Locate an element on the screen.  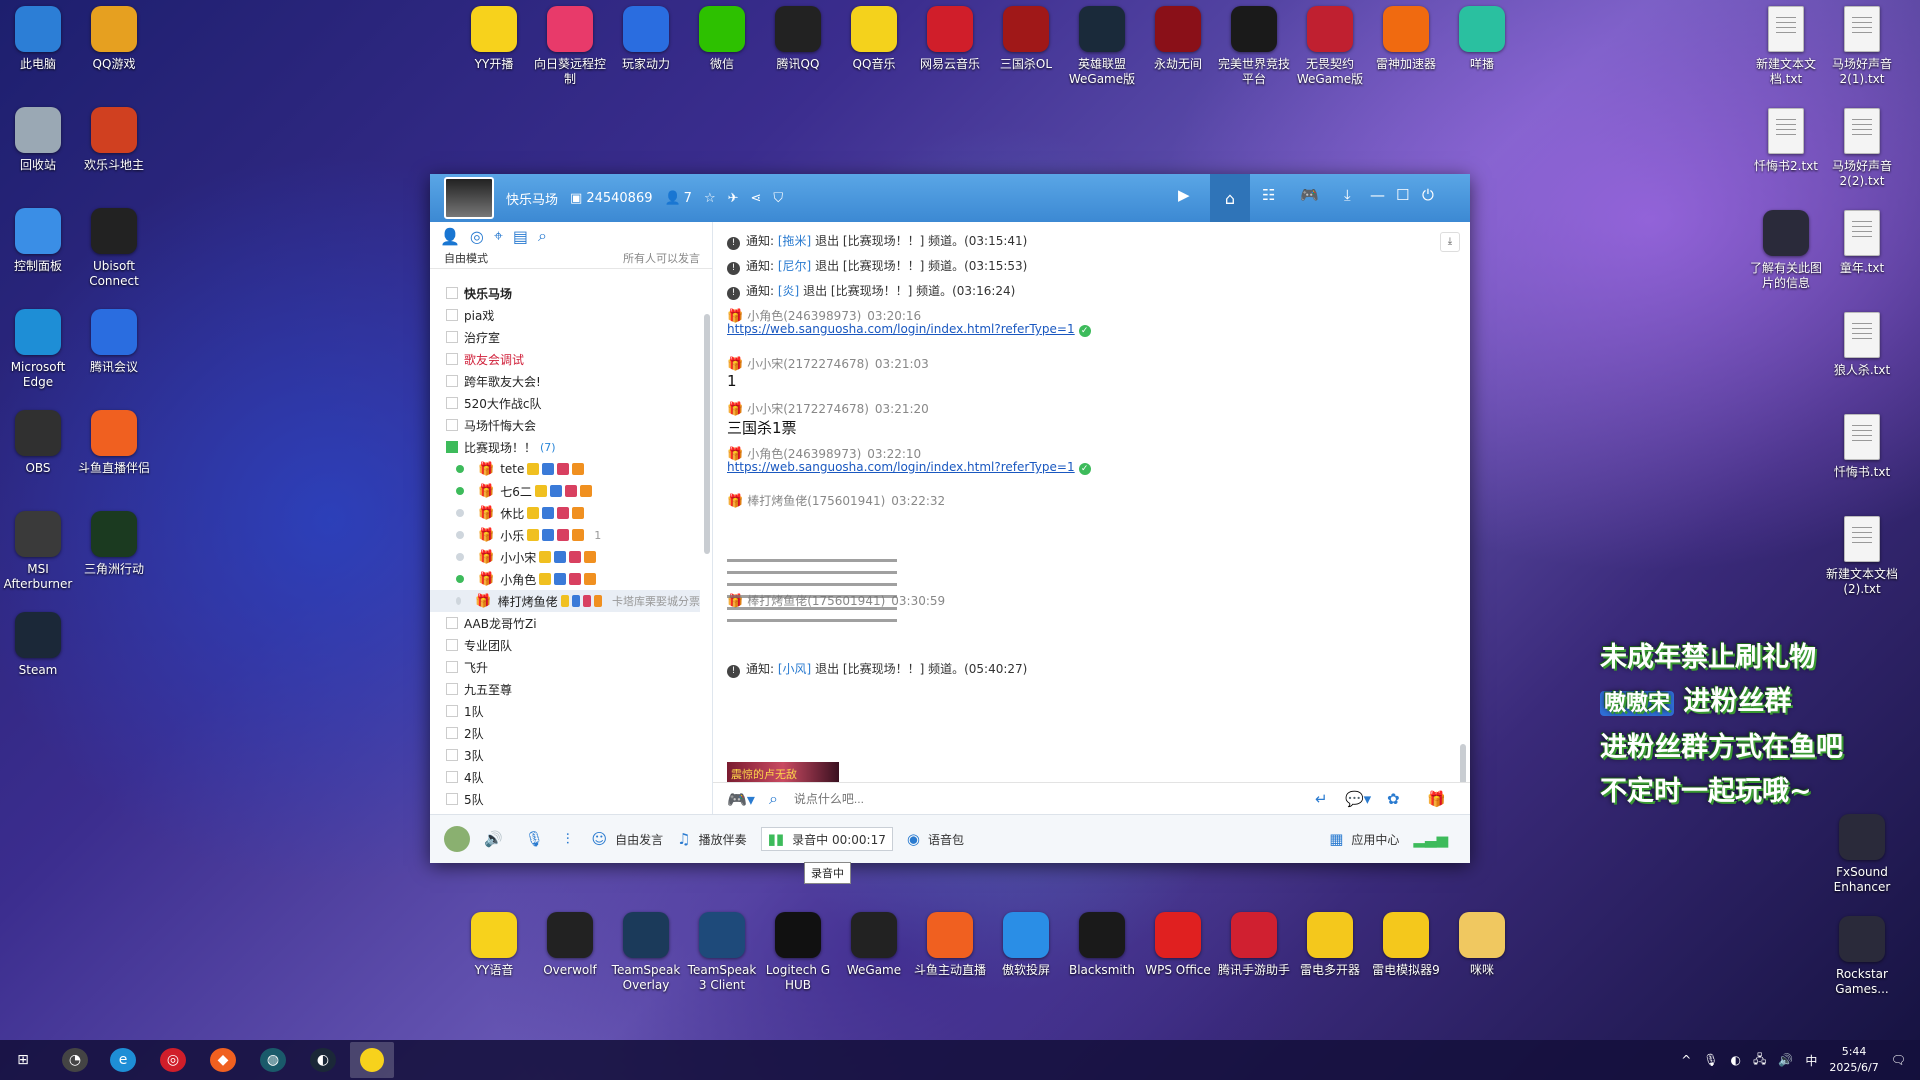
desktop-shortcut: QQ游戏 is located at coordinates (114, 39).